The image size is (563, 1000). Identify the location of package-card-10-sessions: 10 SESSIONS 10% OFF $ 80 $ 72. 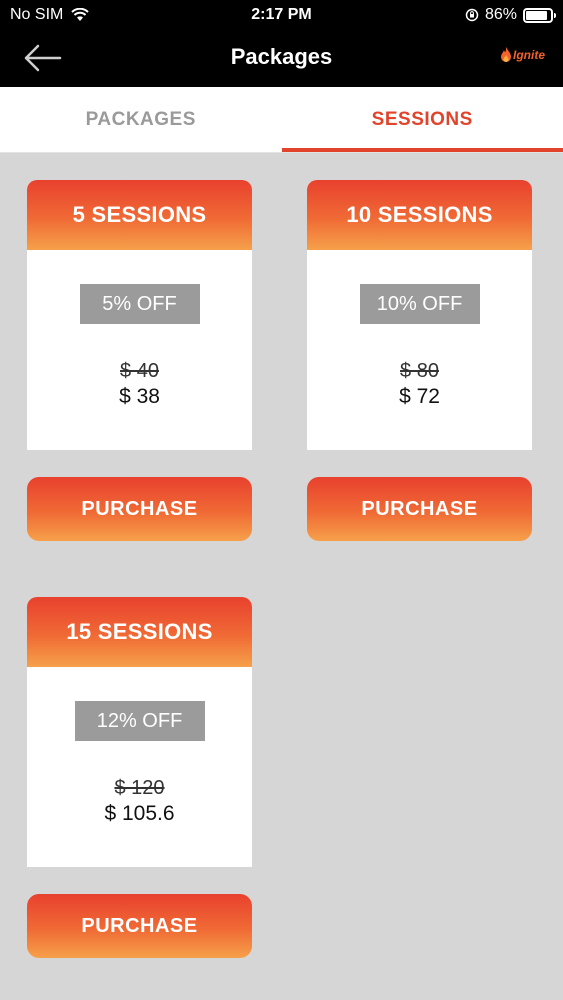
(419, 315).